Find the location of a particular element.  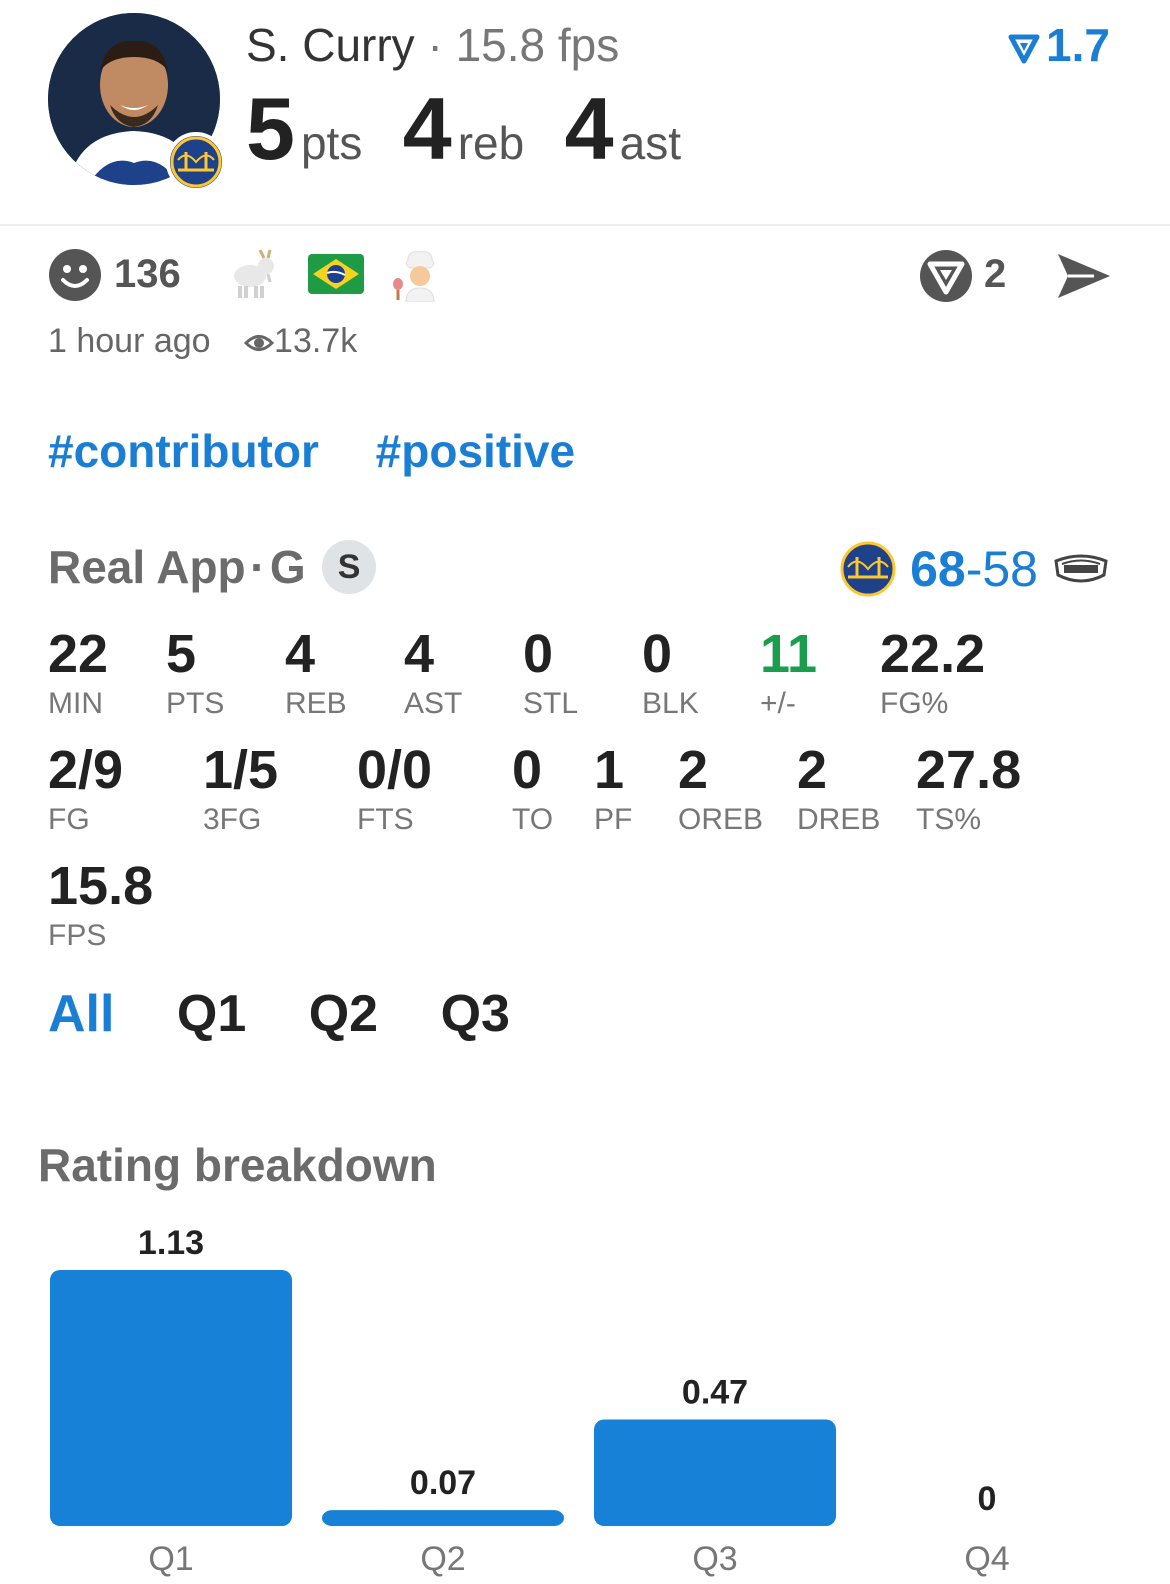

tab-q1: Q1 is located at coordinates (211, 1014).